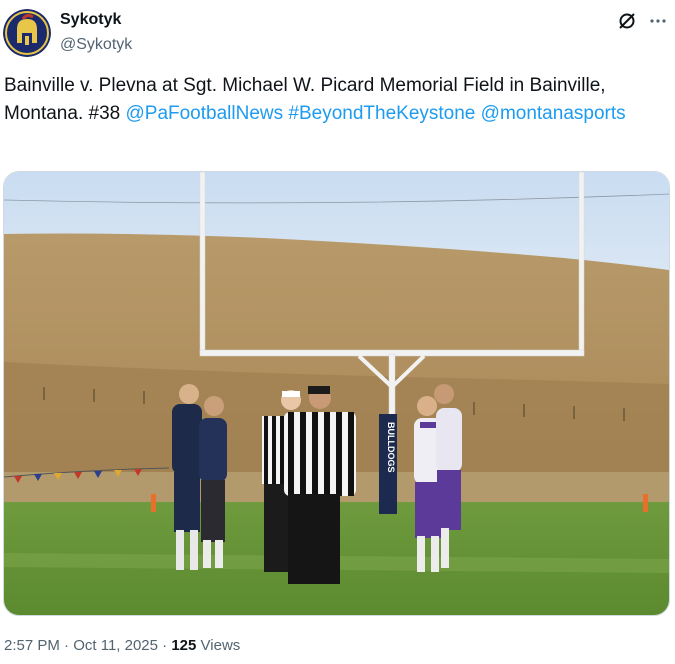 The height and width of the screenshot is (664, 675). I want to click on author-name: Sykotyk, so click(90, 20).